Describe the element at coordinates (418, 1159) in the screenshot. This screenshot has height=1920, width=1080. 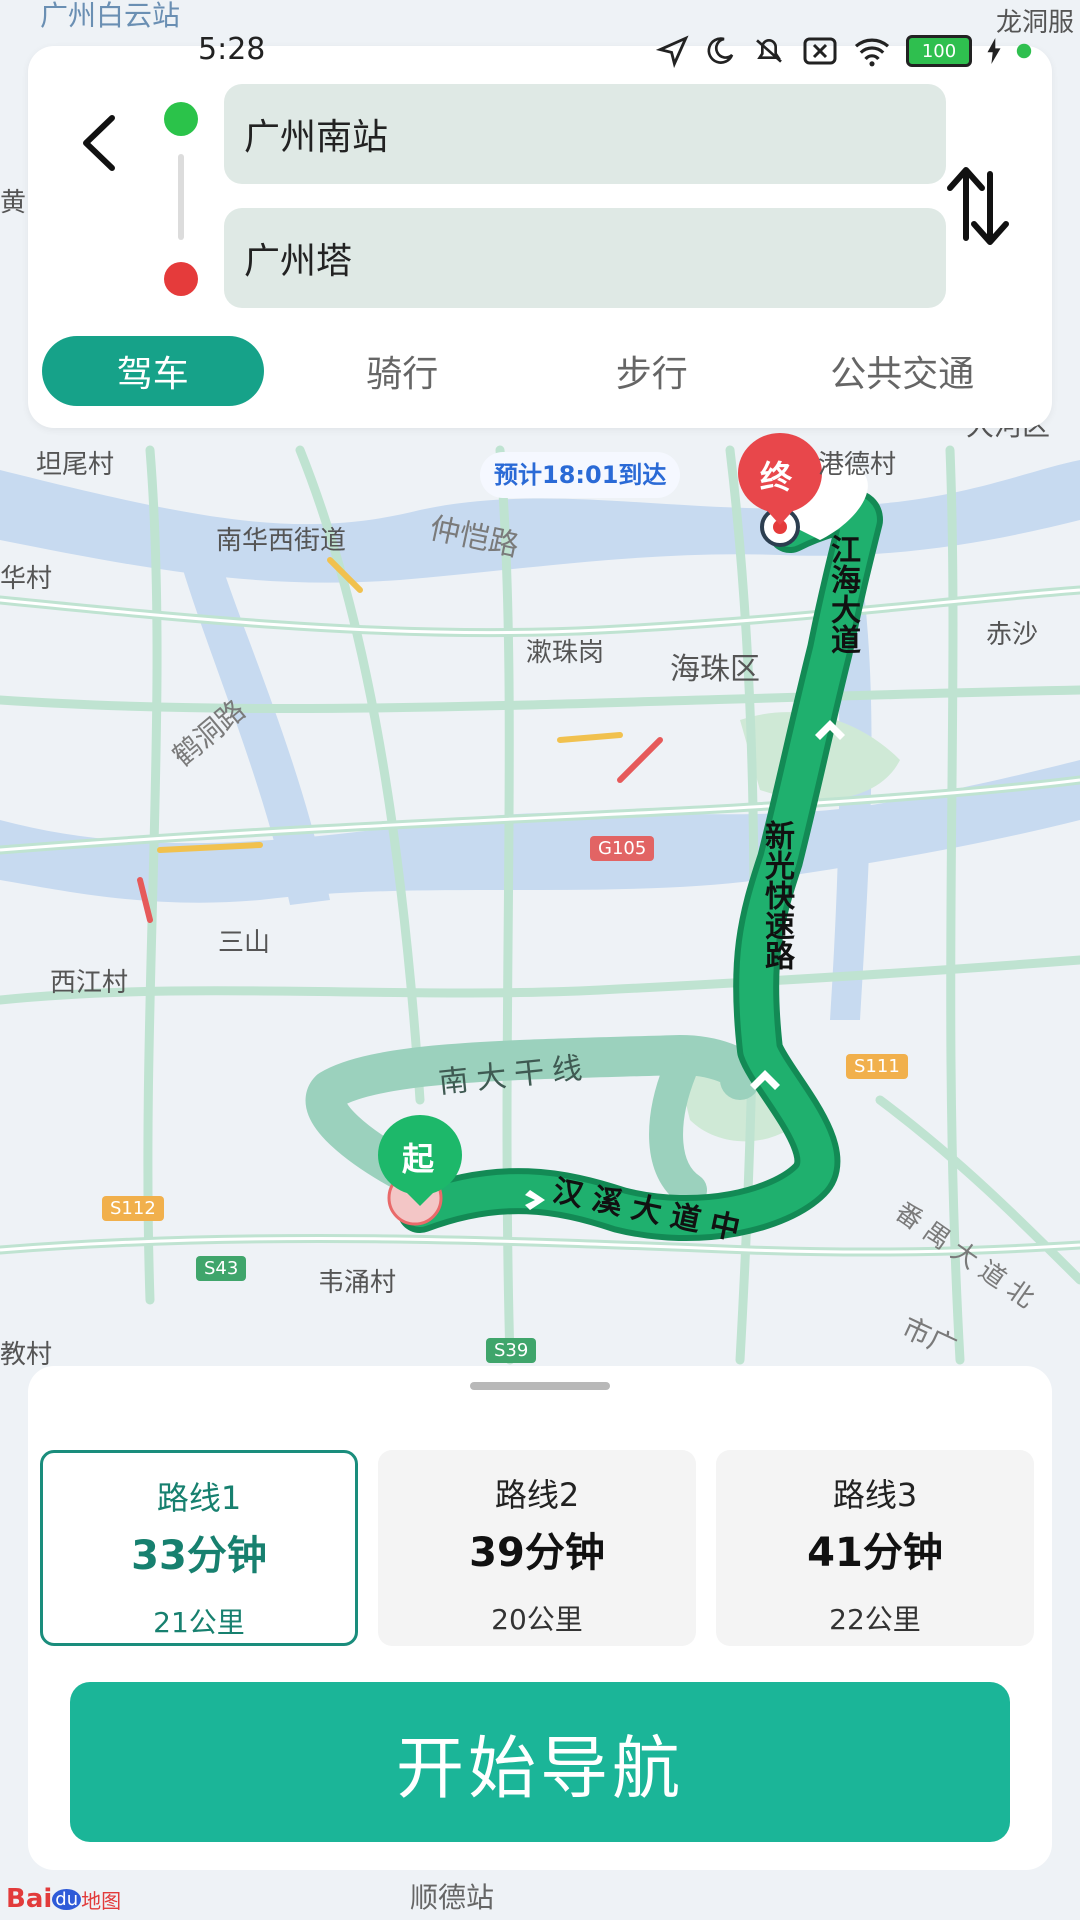
I see `start-marker-label: 起` at that location.